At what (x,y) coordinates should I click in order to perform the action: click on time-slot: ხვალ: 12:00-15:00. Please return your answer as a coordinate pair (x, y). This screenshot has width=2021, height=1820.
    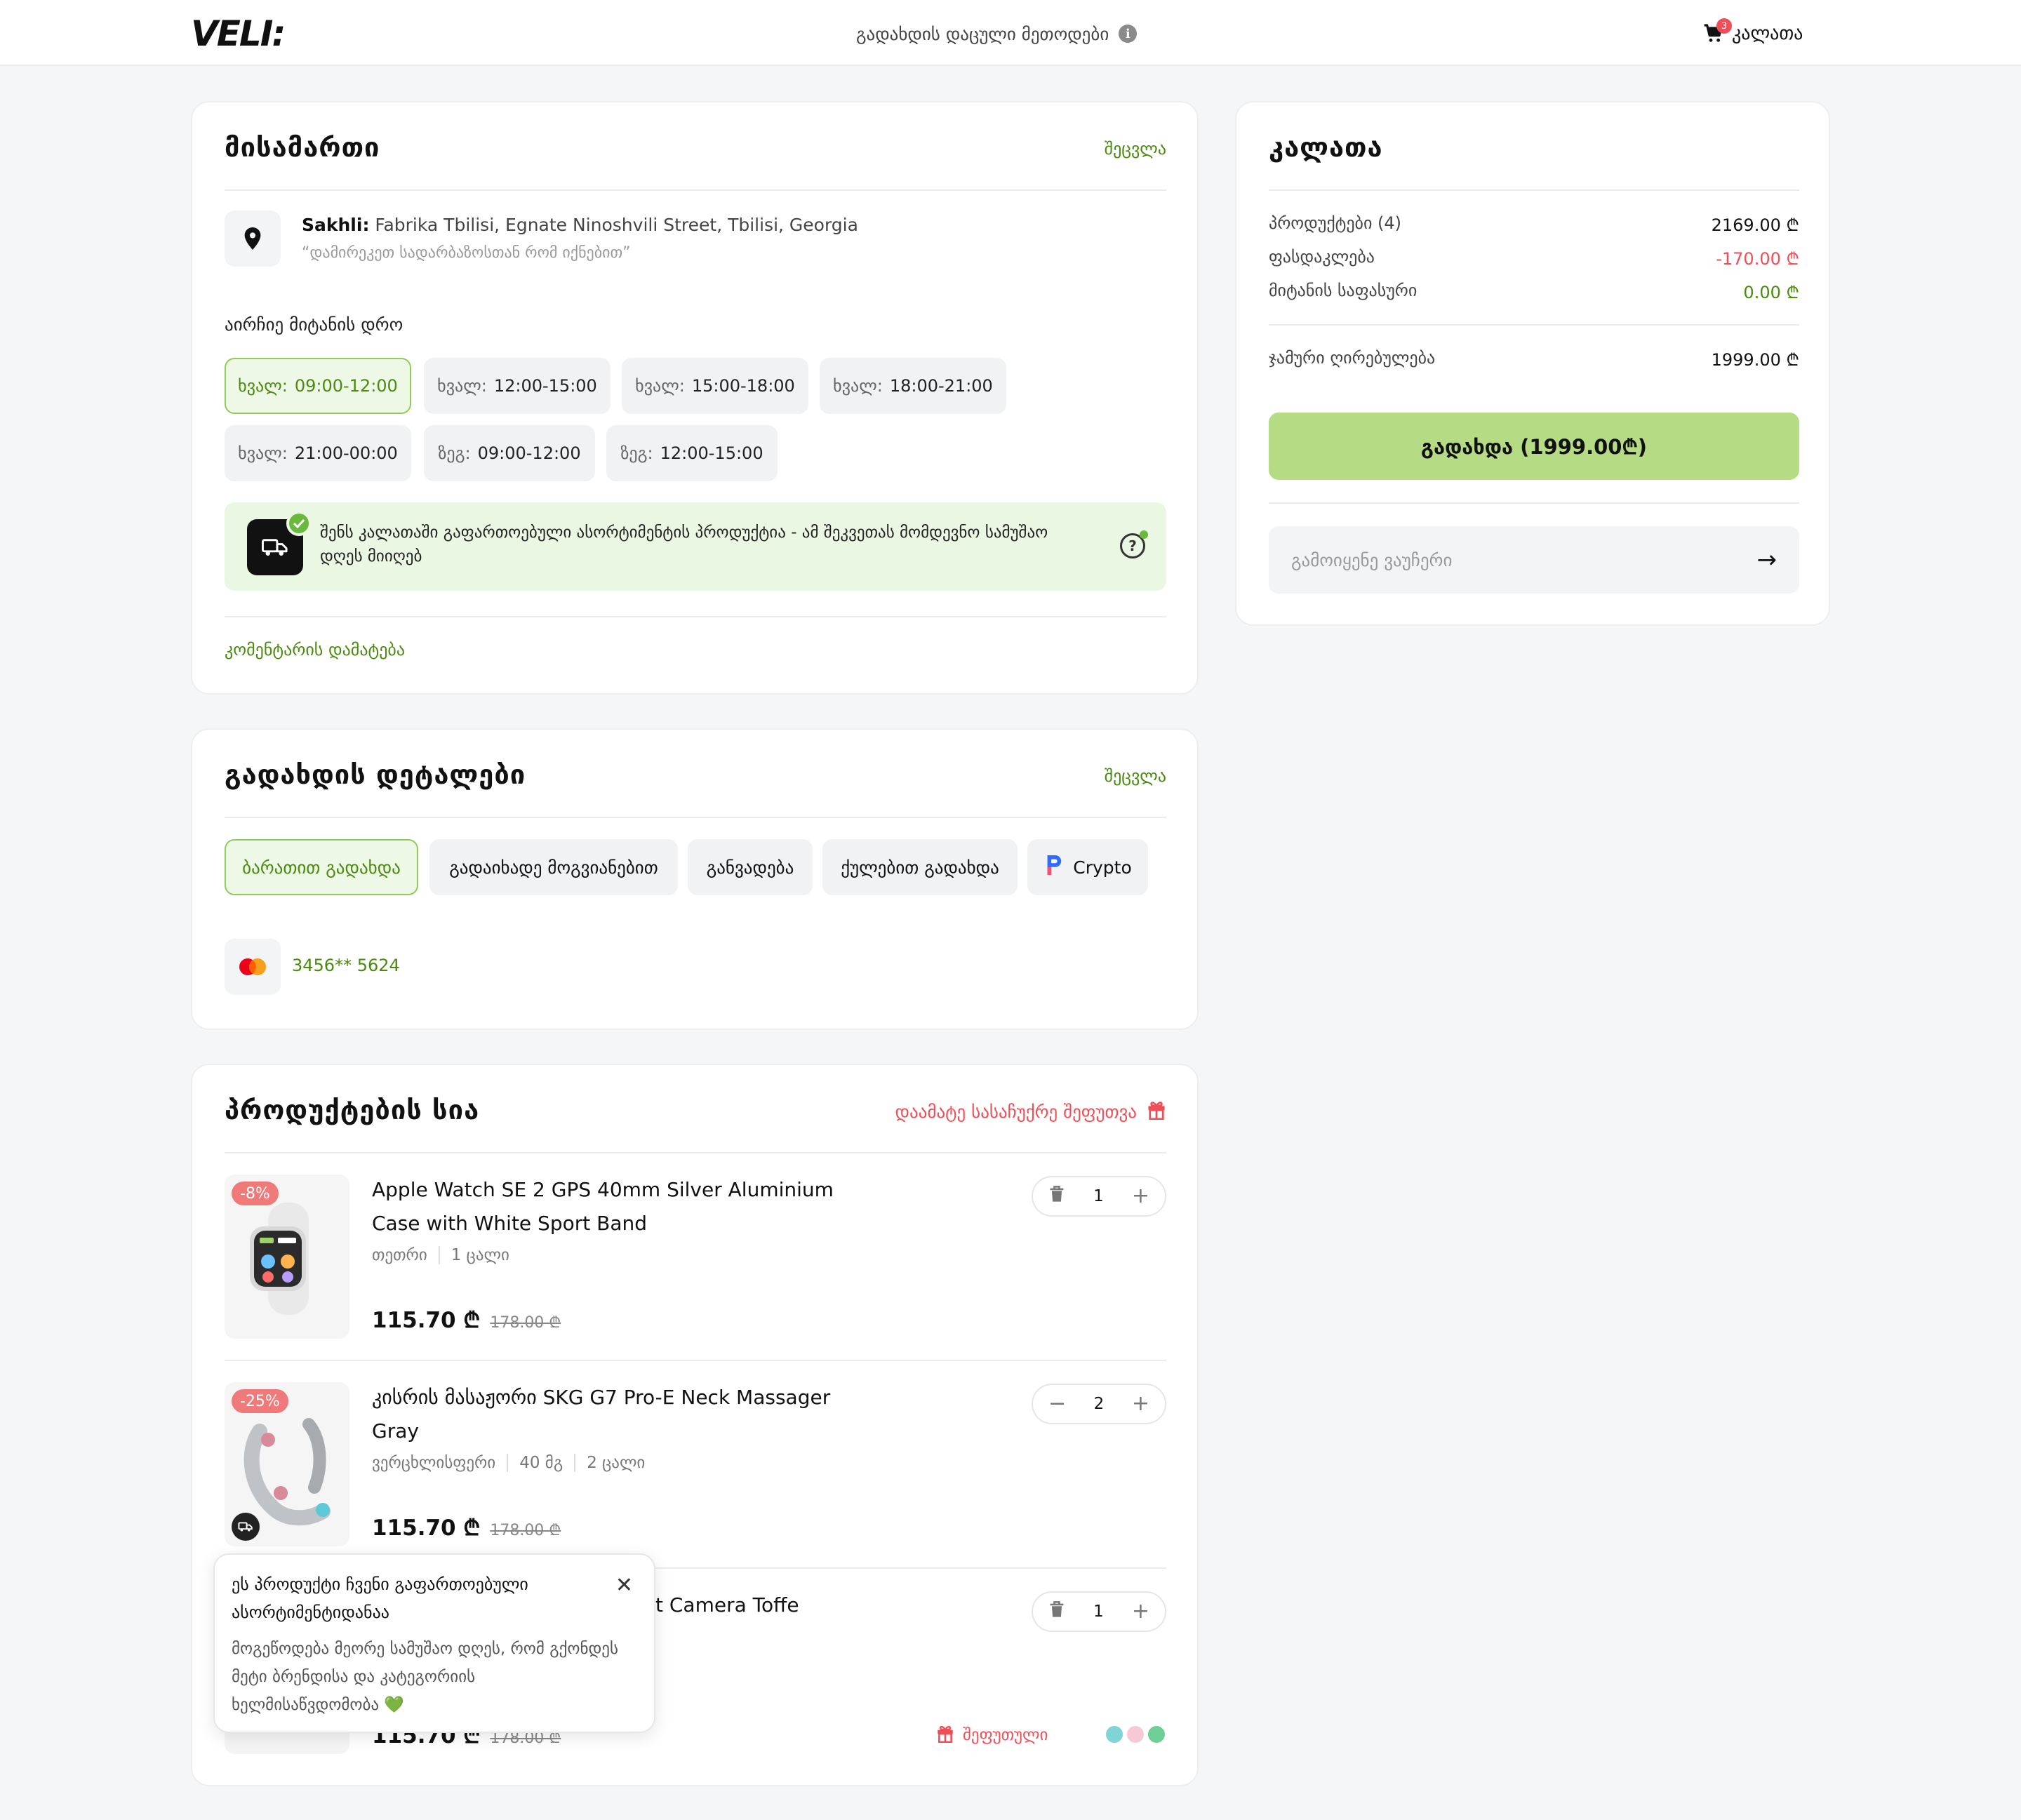
    Looking at the image, I should click on (518, 386).